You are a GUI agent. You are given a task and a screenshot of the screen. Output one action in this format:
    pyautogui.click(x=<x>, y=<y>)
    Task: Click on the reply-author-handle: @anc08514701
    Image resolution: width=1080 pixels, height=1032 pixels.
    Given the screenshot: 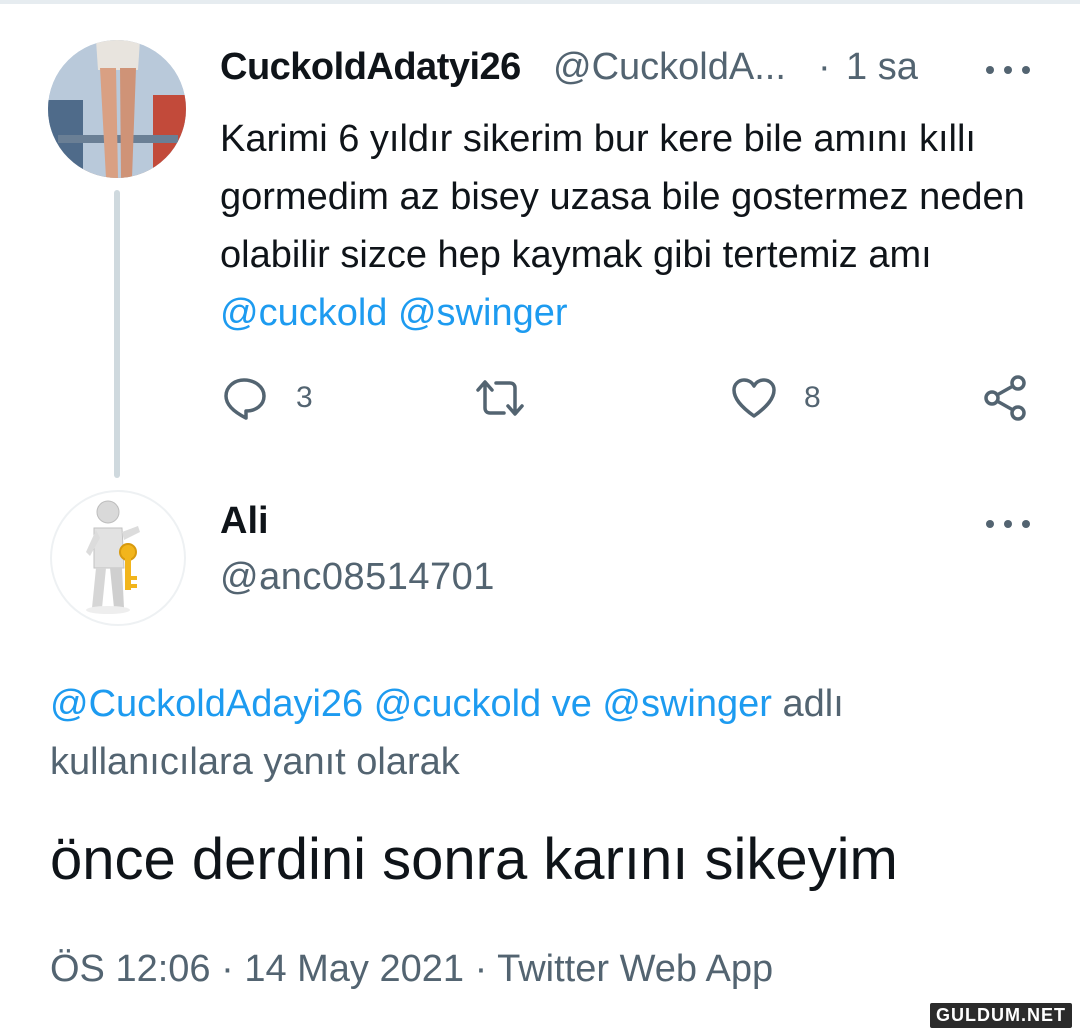 What is the action you would take?
    pyautogui.click(x=357, y=577)
    